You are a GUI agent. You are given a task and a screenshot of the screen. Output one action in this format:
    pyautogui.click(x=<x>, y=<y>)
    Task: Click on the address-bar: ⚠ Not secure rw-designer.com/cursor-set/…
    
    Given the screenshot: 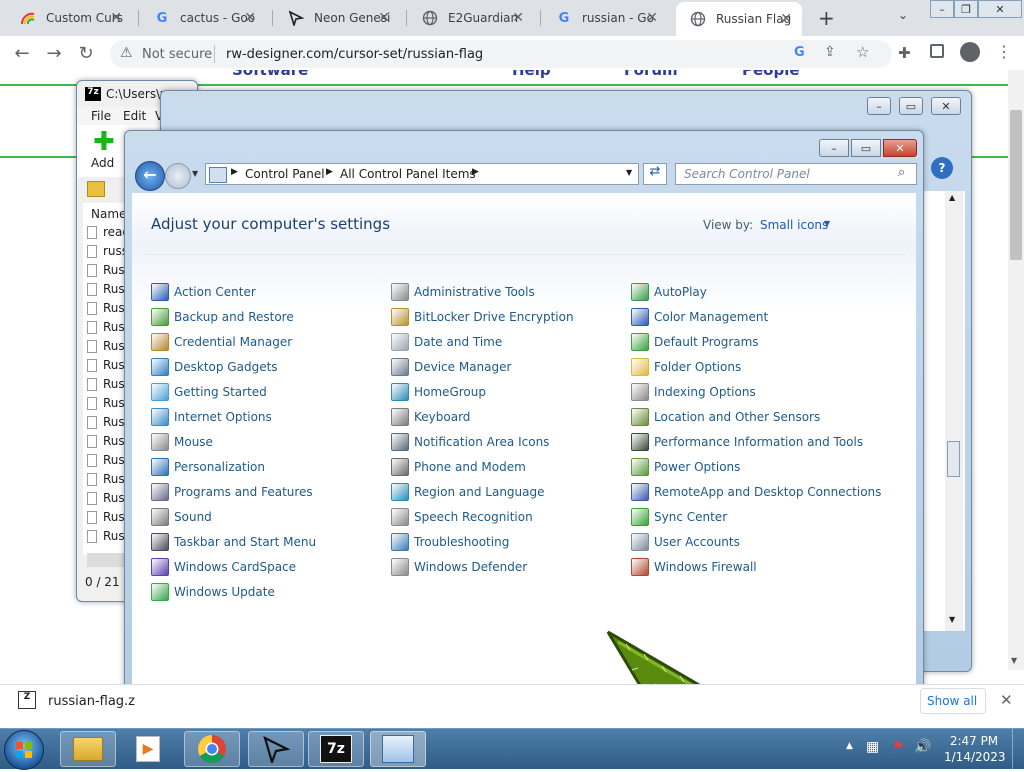 What is the action you would take?
    pyautogui.click(x=501, y=54)
    